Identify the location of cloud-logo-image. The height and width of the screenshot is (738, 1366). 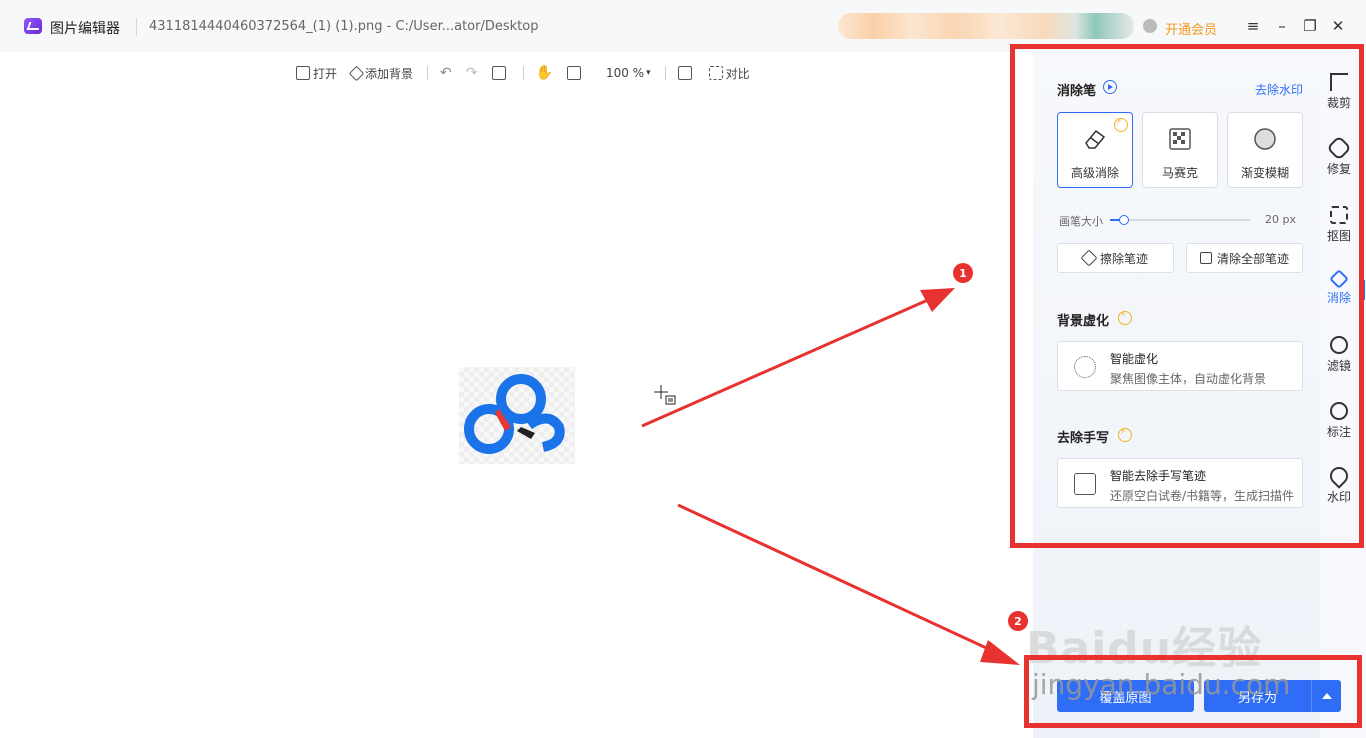
(514, 414).